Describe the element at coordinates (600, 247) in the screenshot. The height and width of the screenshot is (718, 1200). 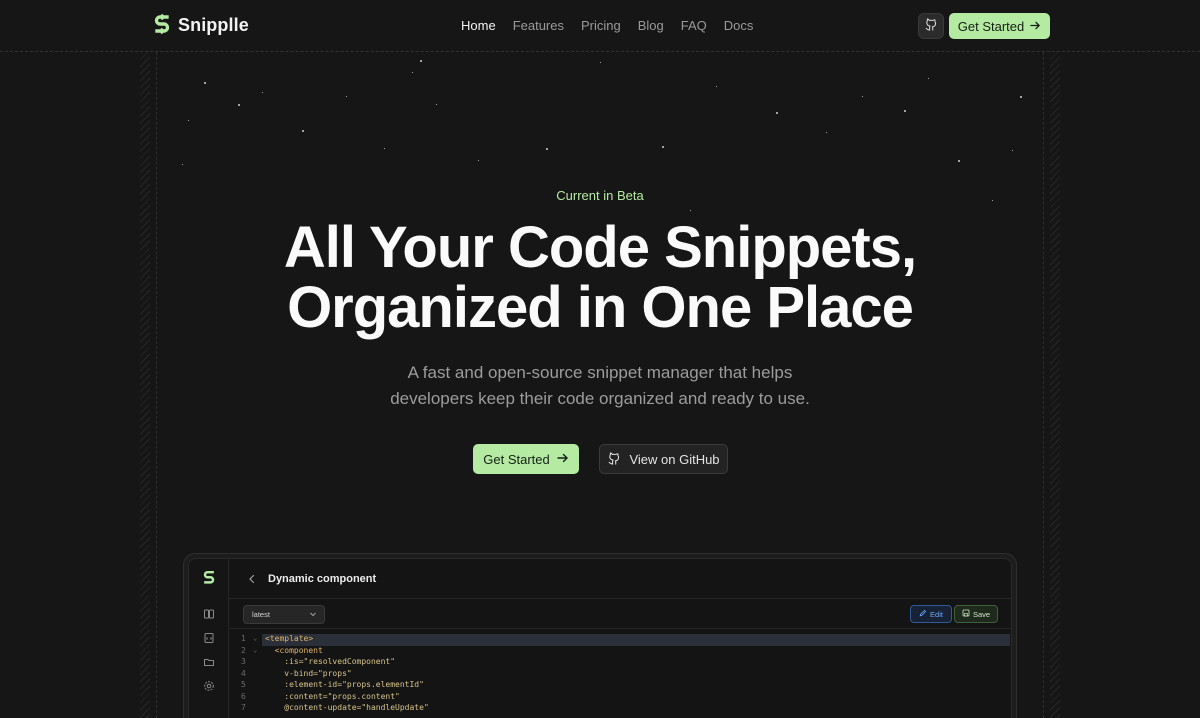
I see `headline-line-1: All Your Code Snippets,` at that location.